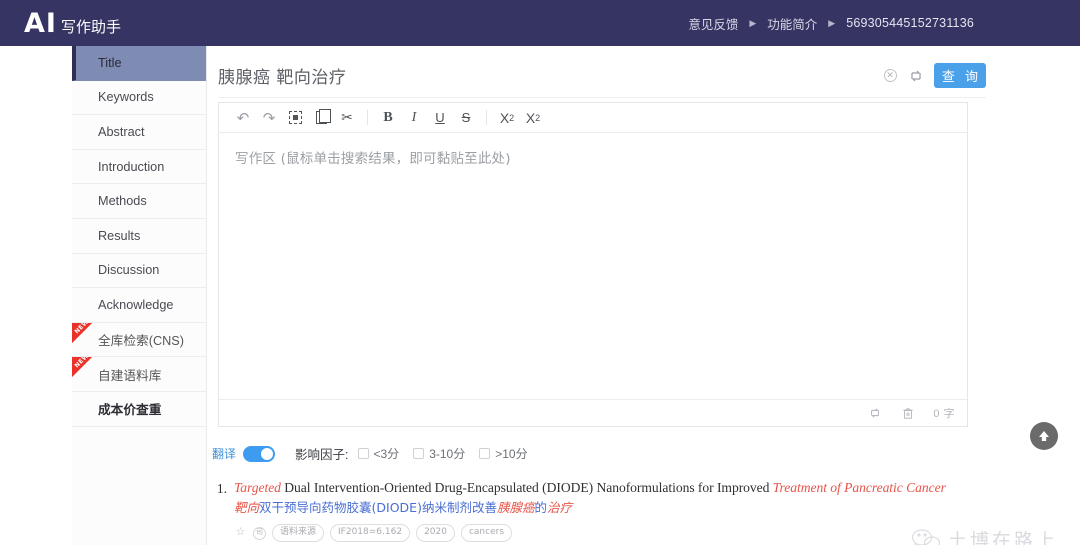 This screenshot has height=545, width=1080. What do you see at coordinates (321, 118) in the screenshot?
I see `copy-icon` at bounding box center [321, 118].